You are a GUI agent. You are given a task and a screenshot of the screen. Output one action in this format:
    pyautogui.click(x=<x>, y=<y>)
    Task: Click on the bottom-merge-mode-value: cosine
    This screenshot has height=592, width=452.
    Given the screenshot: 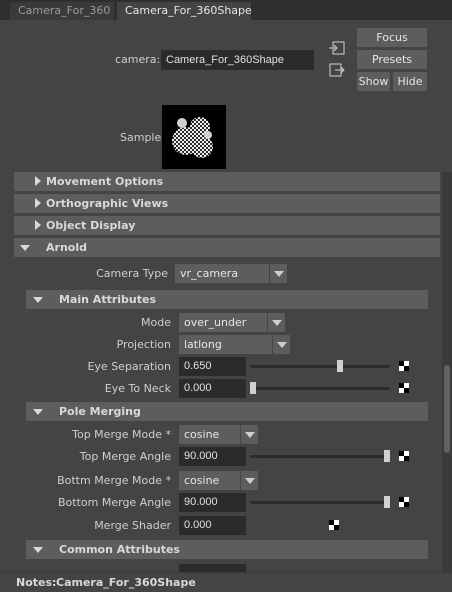 What is the action you would take?
    pyautogui.click(x=202, y=480)
    